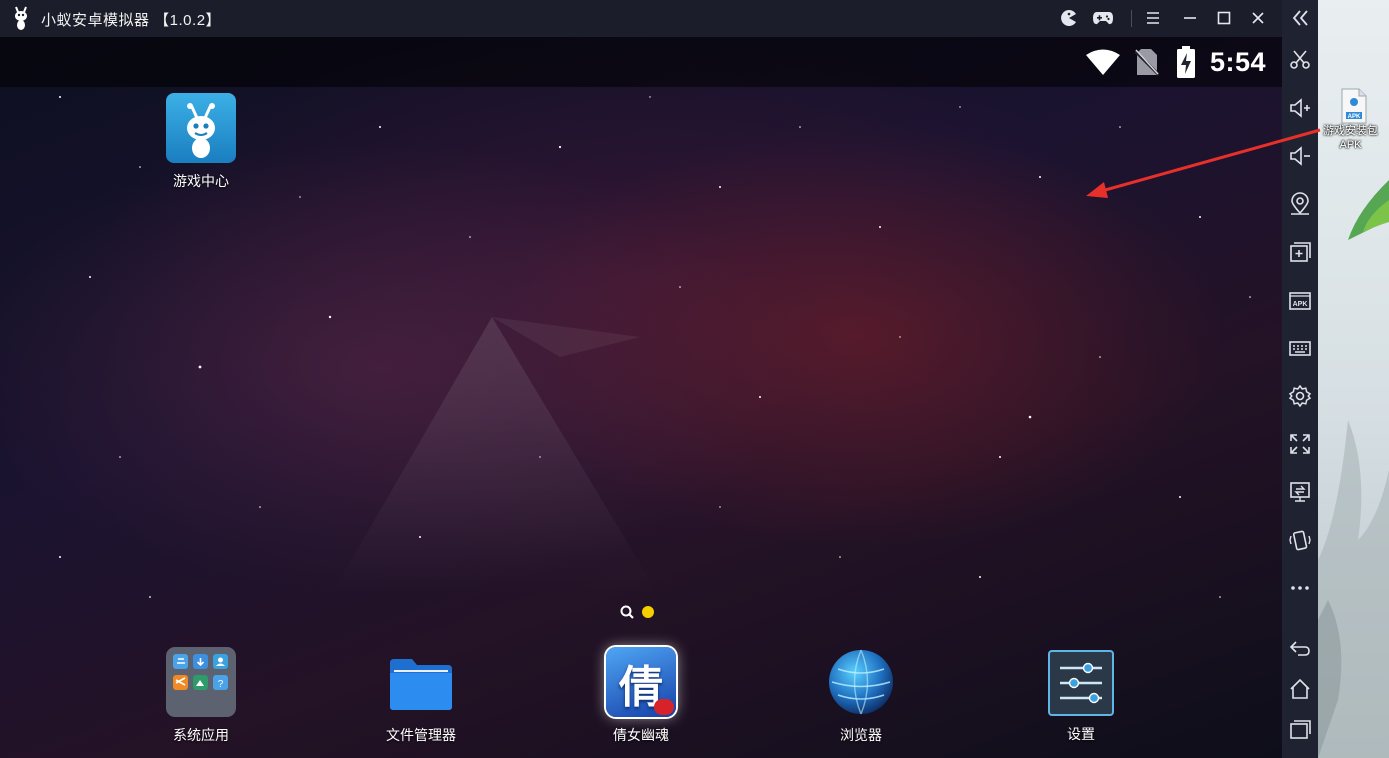 The height and width of the screenshot is (758, 1389). What do you see at coordinates (1300, 648) in the screenshot?
I see `back-icon` at bounding box center [1300, 648].